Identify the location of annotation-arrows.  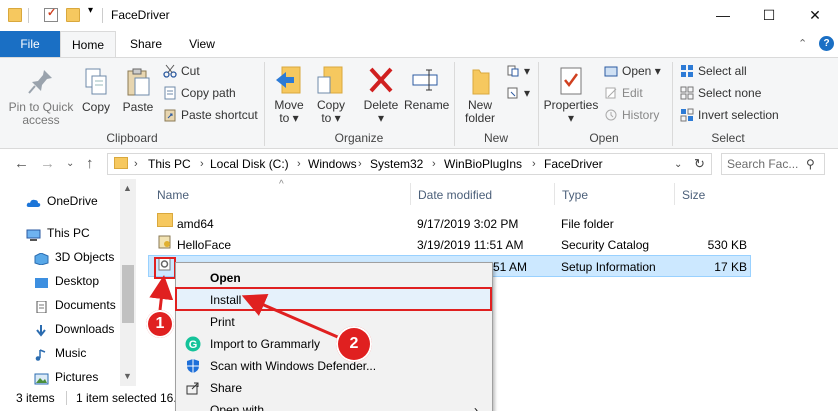
(245, 307).